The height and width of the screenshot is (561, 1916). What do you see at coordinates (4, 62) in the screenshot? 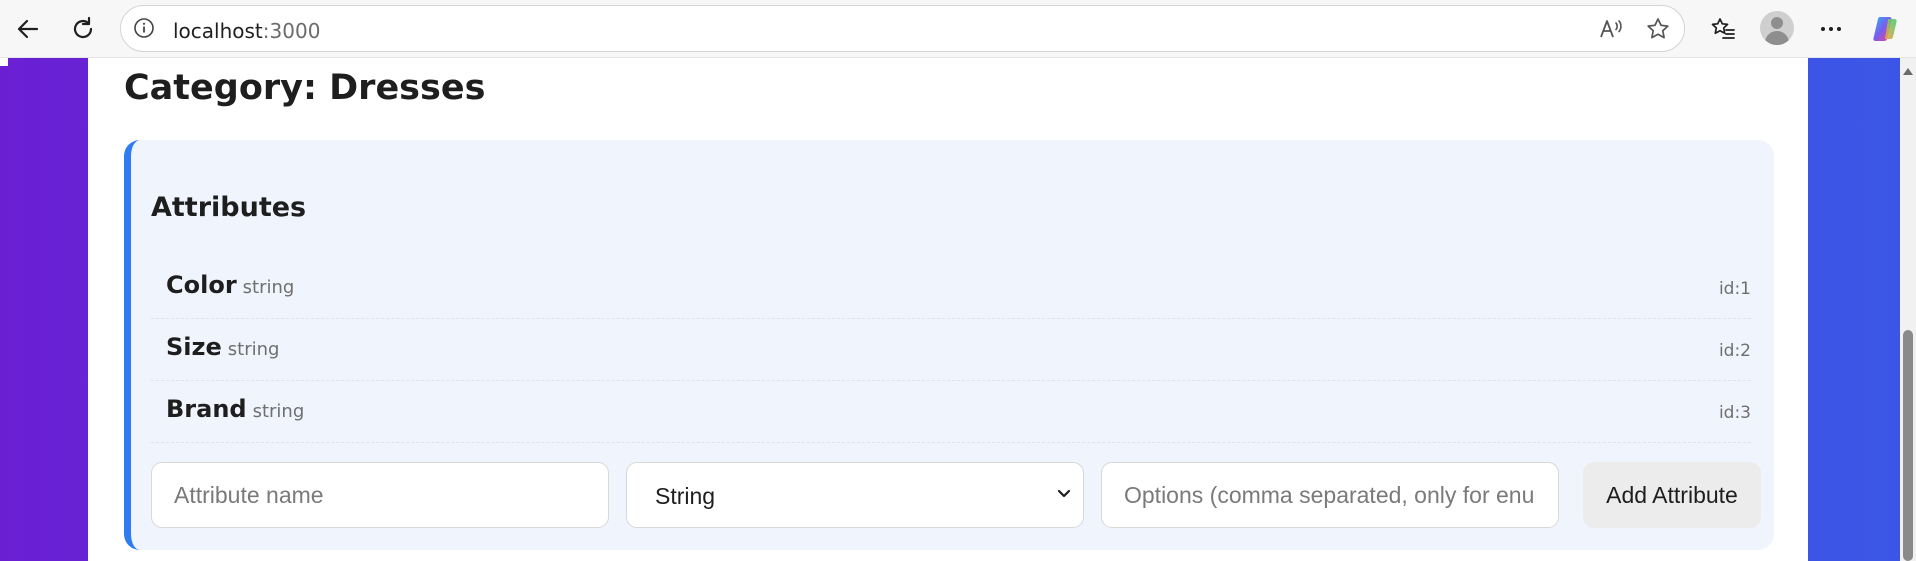
I see `page-corner` at bounding box center [4, 62].